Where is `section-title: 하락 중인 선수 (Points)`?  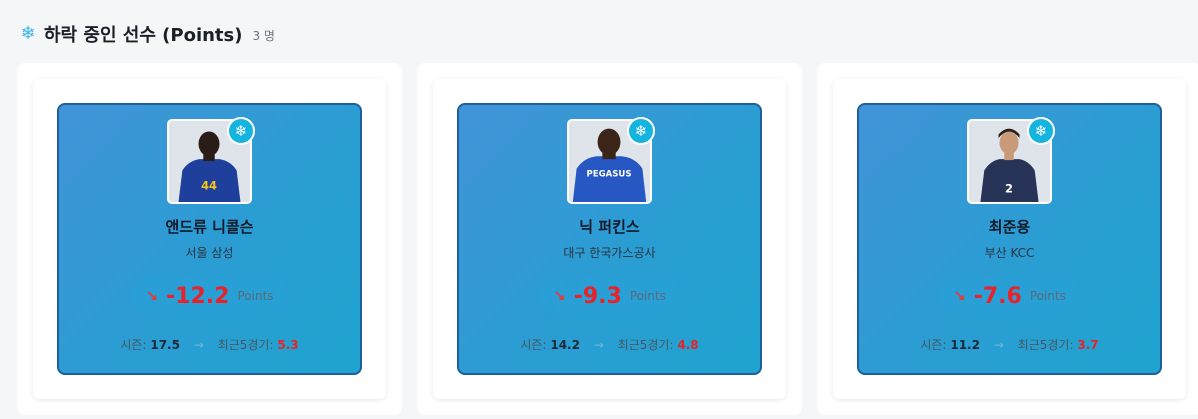
section-title: 하락 중인 선수 (Points) is located at coordinates (143, 35).